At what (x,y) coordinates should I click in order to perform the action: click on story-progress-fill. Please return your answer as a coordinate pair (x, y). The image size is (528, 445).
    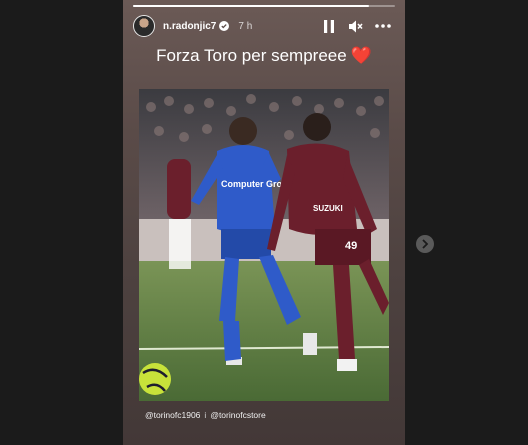
    Looking at the image, I should click on (251, 6).